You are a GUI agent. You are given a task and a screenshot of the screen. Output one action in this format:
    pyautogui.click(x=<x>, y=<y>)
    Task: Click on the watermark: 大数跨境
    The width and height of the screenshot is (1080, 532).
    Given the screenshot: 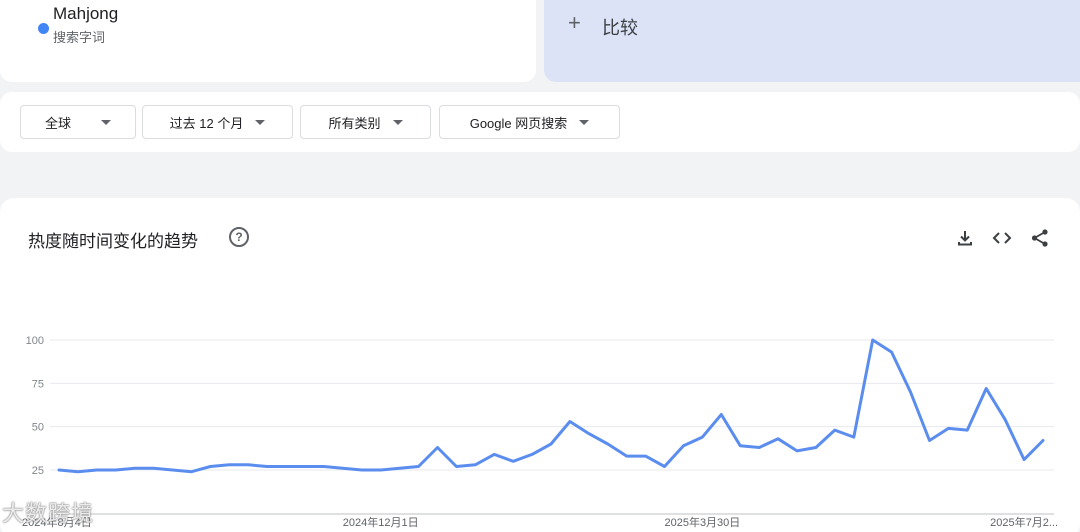 What is the action you would take?
    pyautogui.click(x=48, y=513)
    